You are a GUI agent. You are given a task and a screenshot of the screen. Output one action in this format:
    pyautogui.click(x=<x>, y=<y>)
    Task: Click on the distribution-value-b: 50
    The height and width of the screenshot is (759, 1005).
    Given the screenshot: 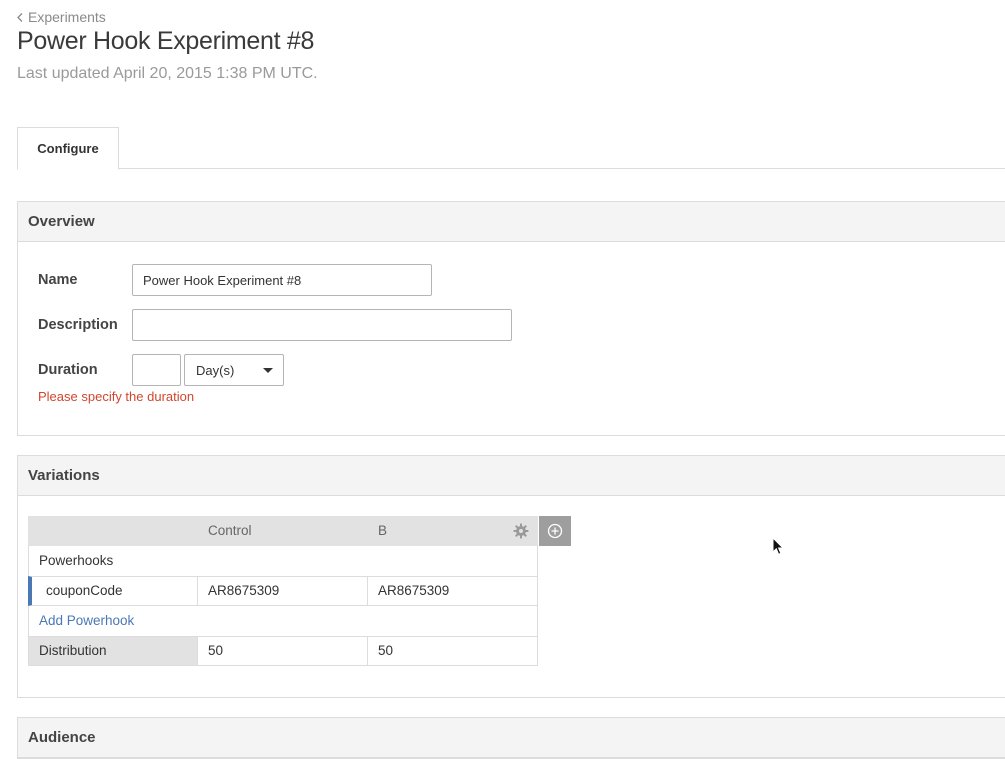 What is the action you would take?
    pyautogui.click(x=452, y=651)
    